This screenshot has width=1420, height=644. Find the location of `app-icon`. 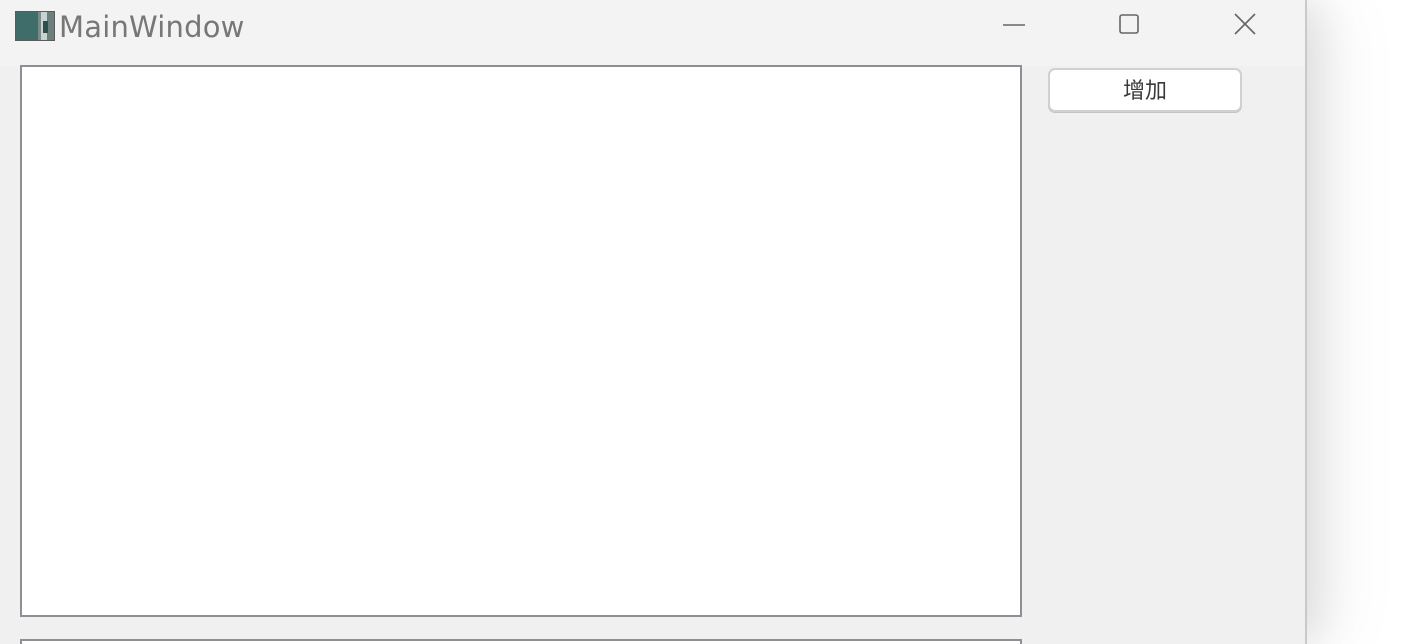

app-icon is located at coordinates (35, 26).